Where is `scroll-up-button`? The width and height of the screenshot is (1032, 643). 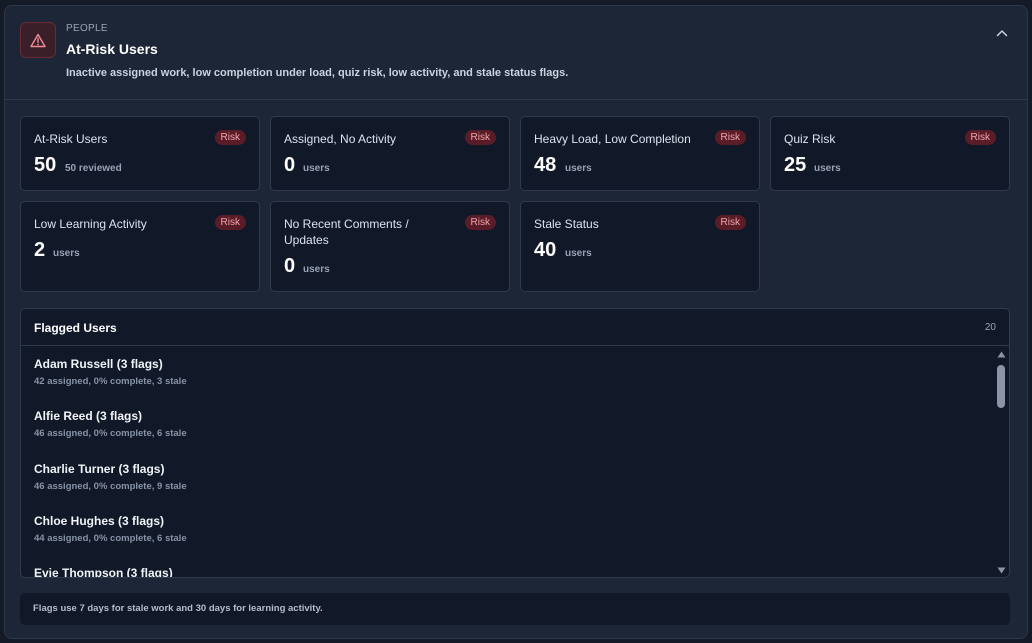 scroll-up-button is located at coordinates (1001, 354).